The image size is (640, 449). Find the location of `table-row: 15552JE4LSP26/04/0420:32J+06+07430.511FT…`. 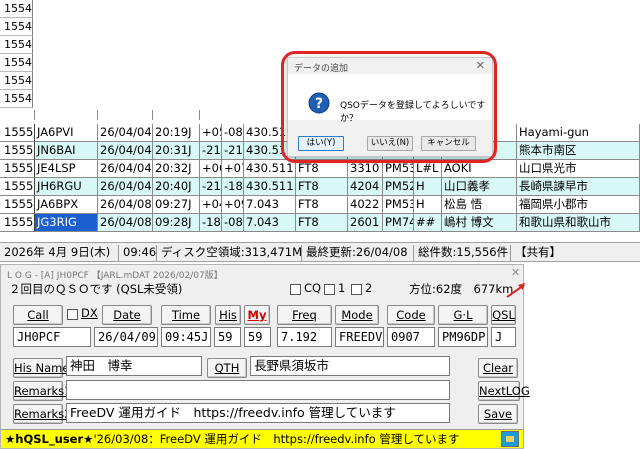

table-row: 15552JE4LSP26/04/0420:32J+06+07430.511FT… is located at coordinates (320, 169).